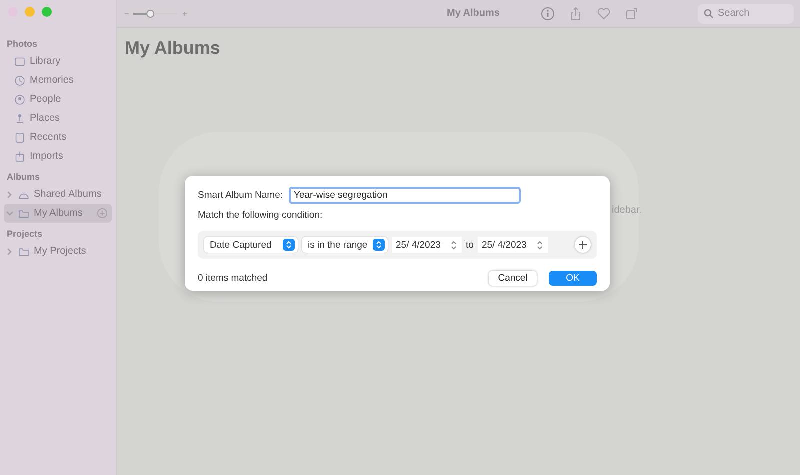 This screenshot has width=800, height=475. I want to click on sidebar-section-title: Photos, so click(22, 44).